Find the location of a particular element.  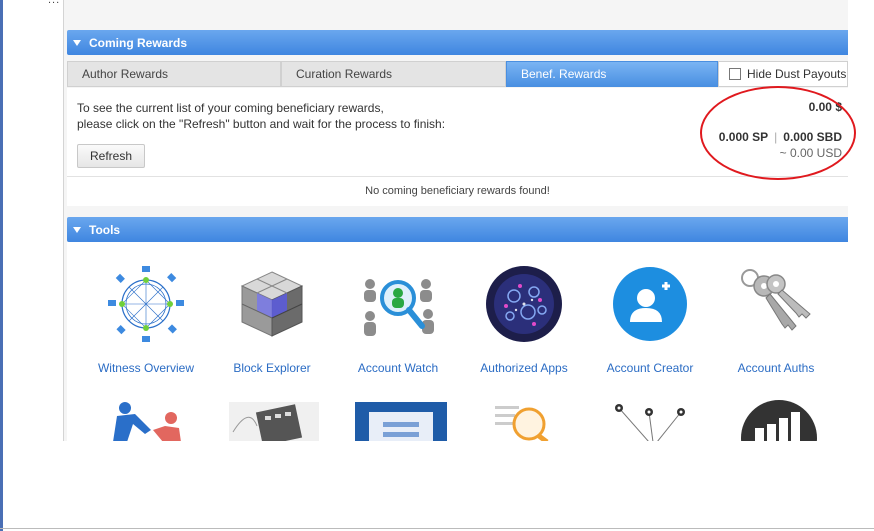

tool-witness-overview: Witness Overview is located at coordinates (146, 319).